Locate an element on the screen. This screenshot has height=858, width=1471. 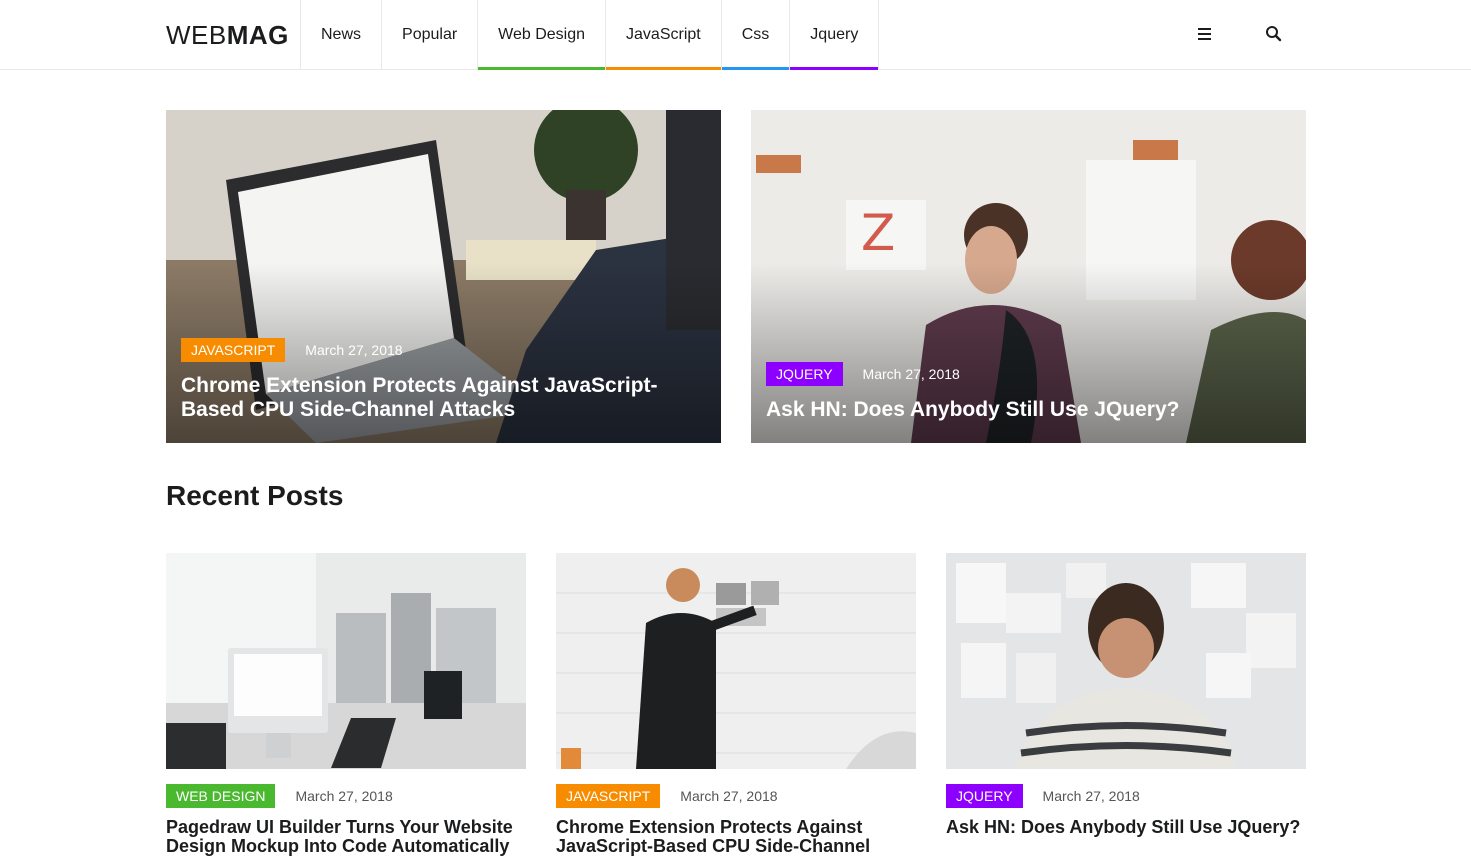
nav-item-label: Popular is located at coordinates (430, 34).